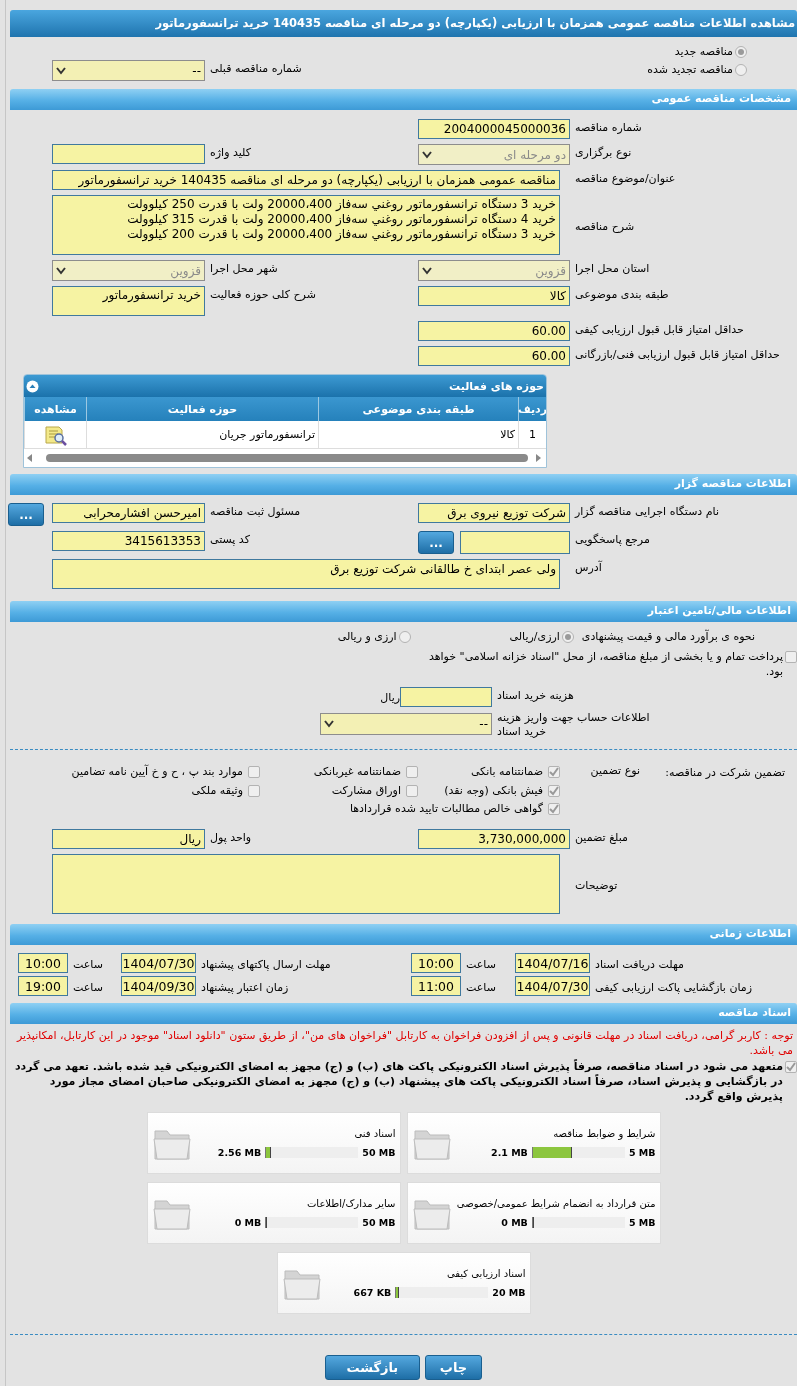 The image size is (797, 1386). I want to click on time-field: 19:00, so click(43, 986).